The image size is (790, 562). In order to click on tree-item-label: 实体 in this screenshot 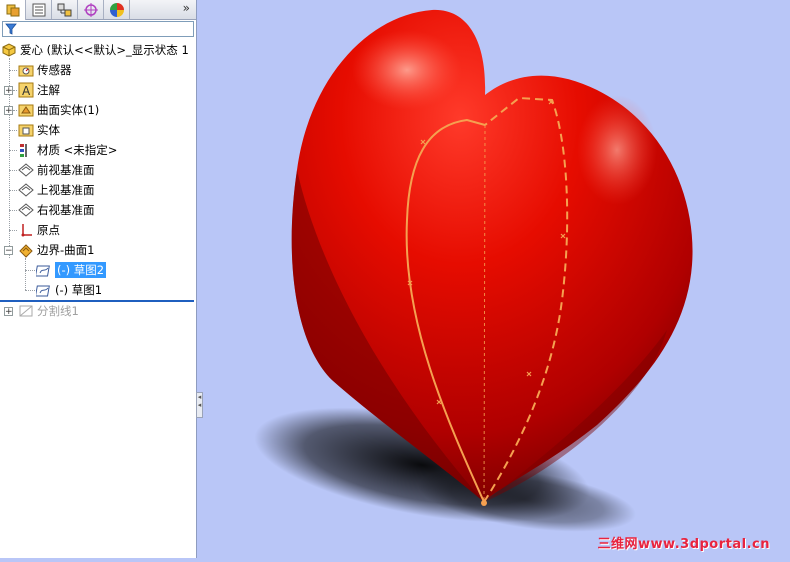, I will do `click(48, 130)`.